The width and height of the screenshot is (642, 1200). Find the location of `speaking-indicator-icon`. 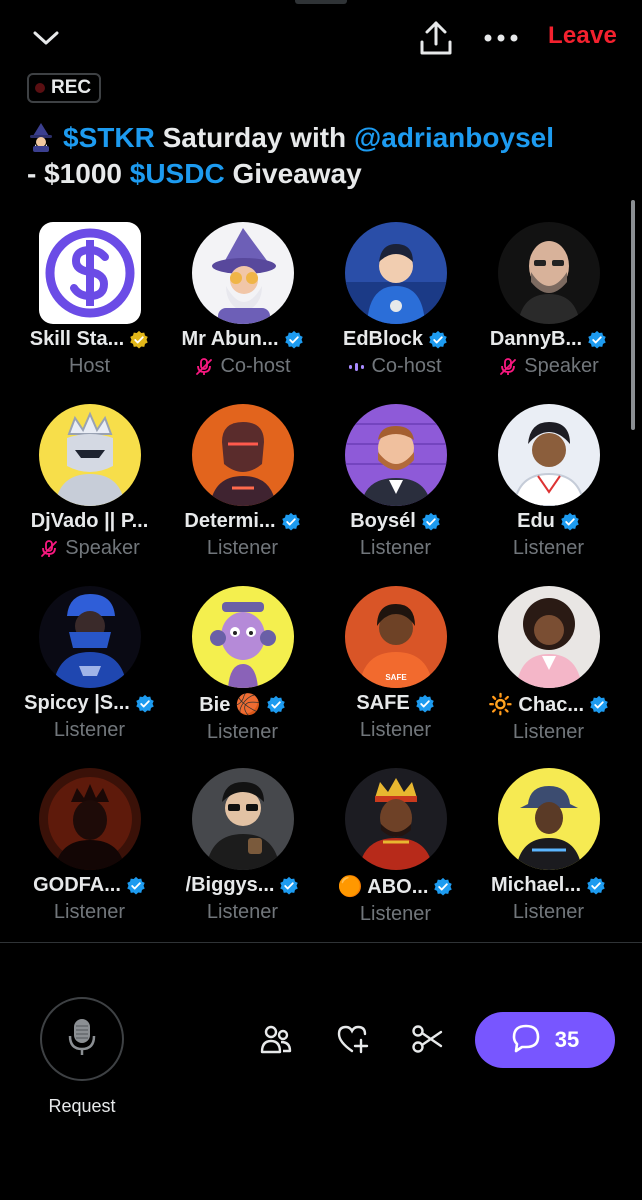

speaking-indicator-icon is located at coordinates (357, 366).